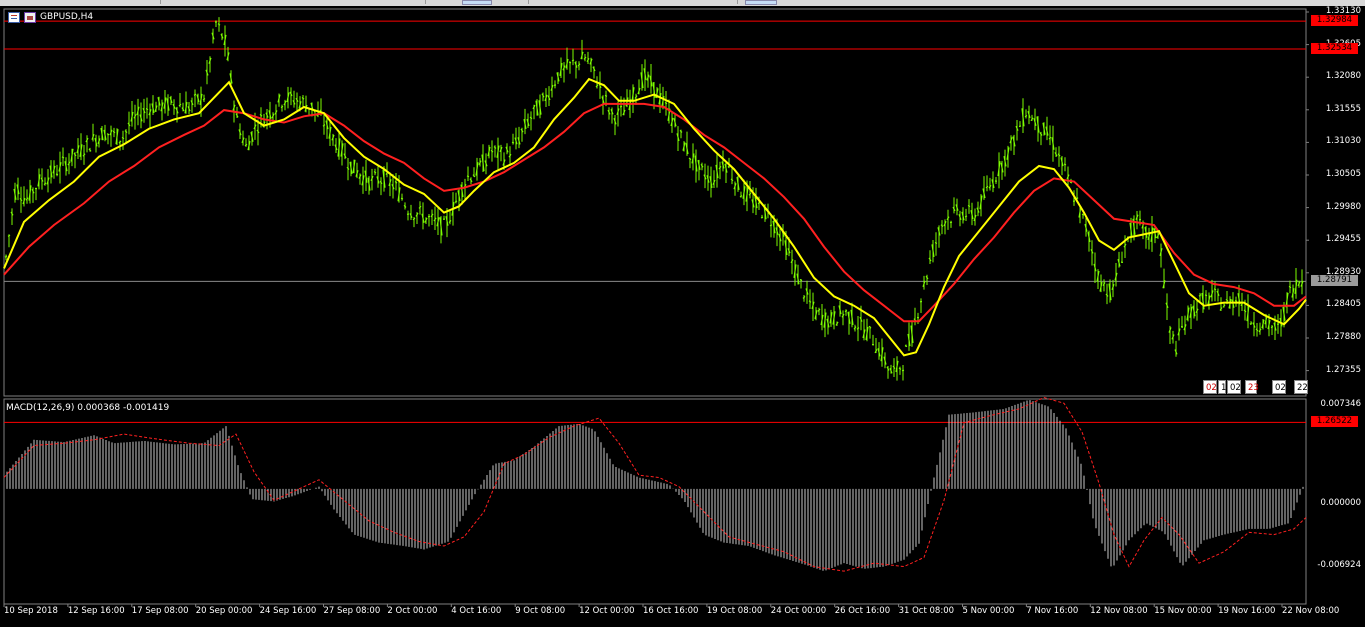 The width and height of the screenshot is (1365, 627). What do you see at coordinates (1339, 565) in the screenshot?
I see `macd-axis-label: -0.006924` at bounding box center [1339, 565].